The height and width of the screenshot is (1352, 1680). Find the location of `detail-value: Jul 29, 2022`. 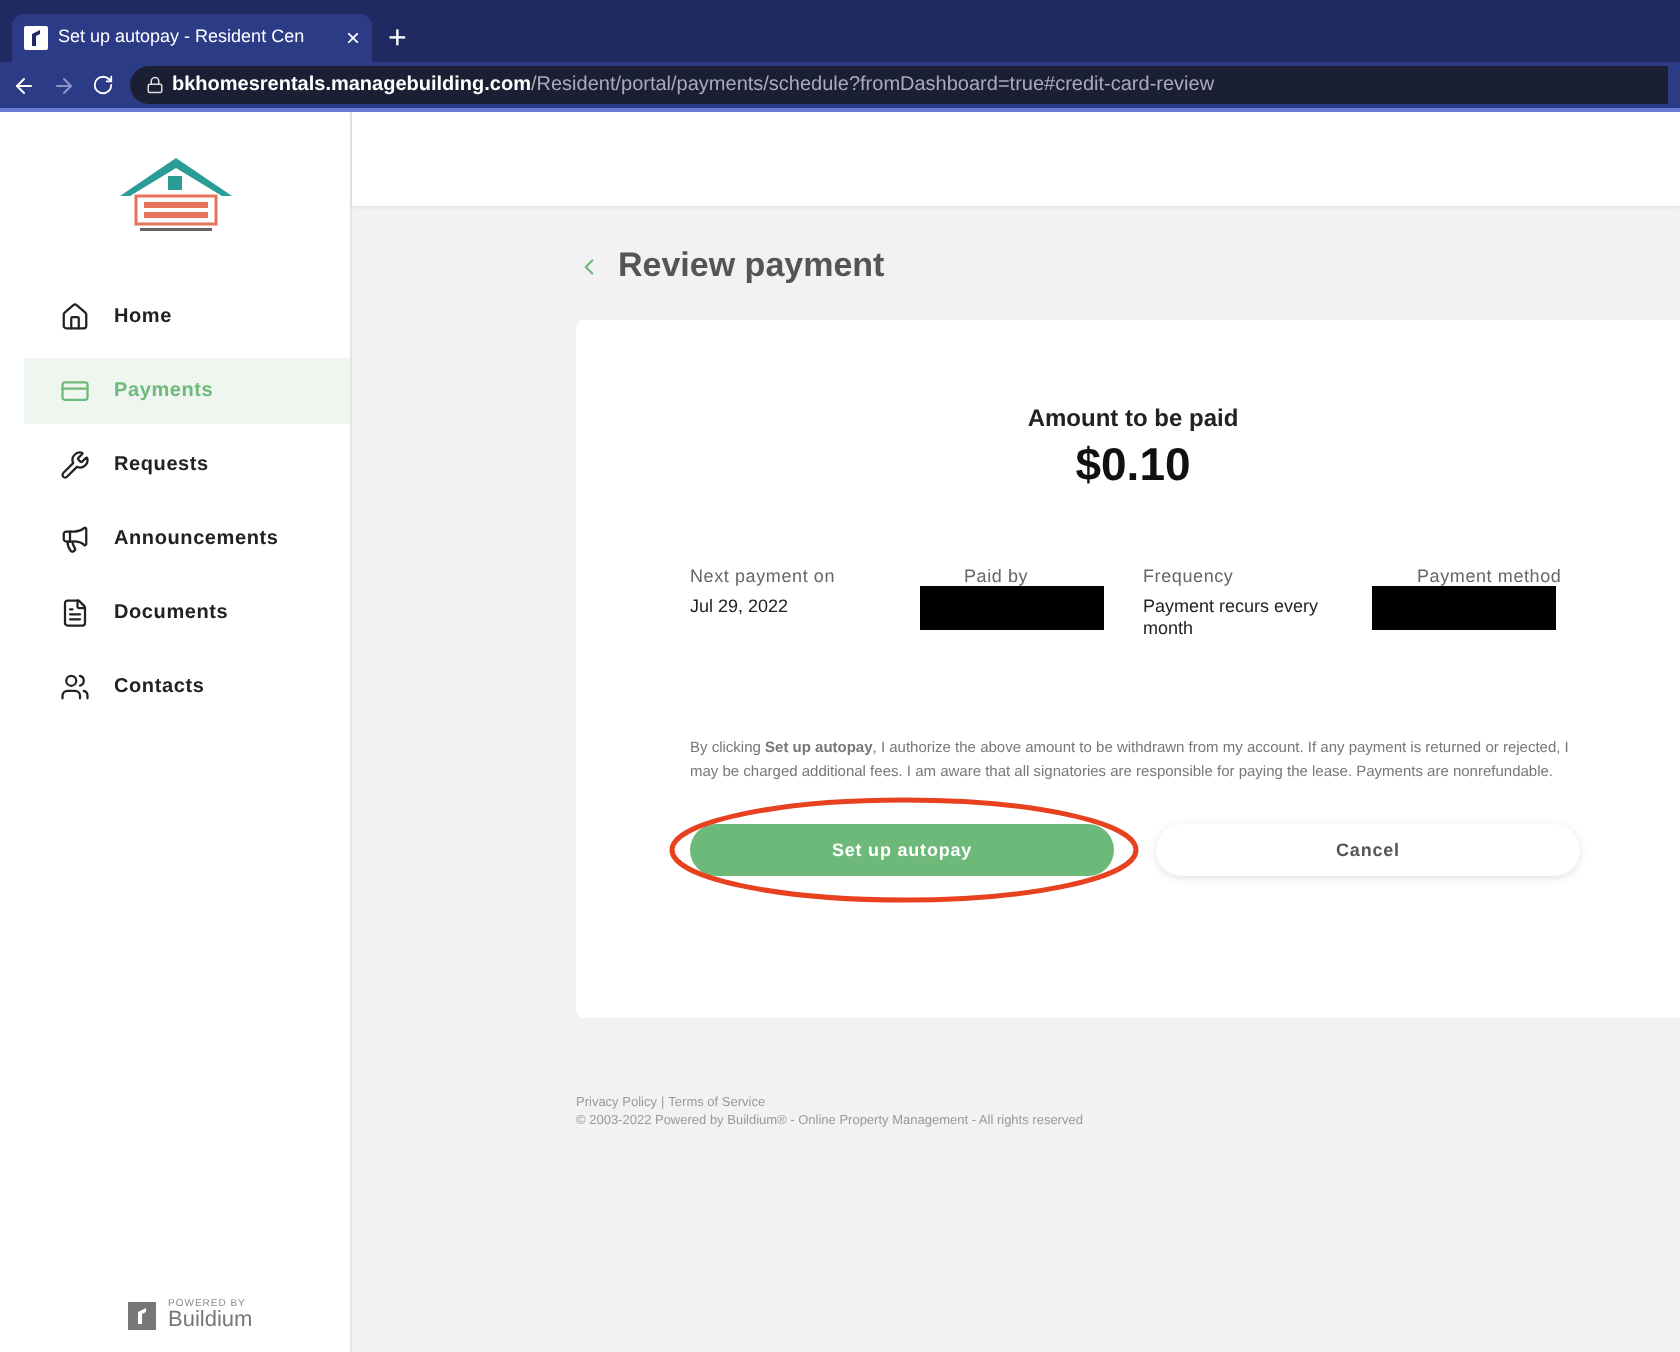

detail-value: Jul 29, 2022 is located at coordinates (740, 607).